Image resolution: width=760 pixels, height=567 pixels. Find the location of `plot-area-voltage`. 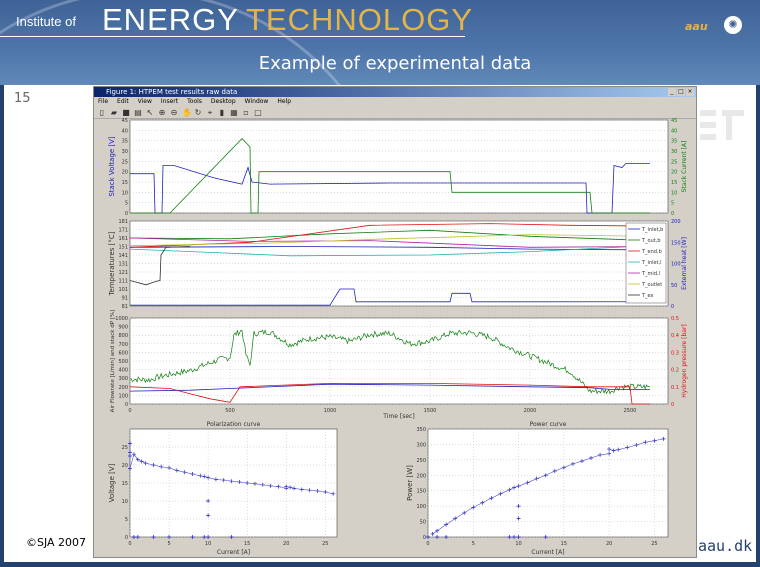

plot-area-voltage is located at coordinates (399, 166).